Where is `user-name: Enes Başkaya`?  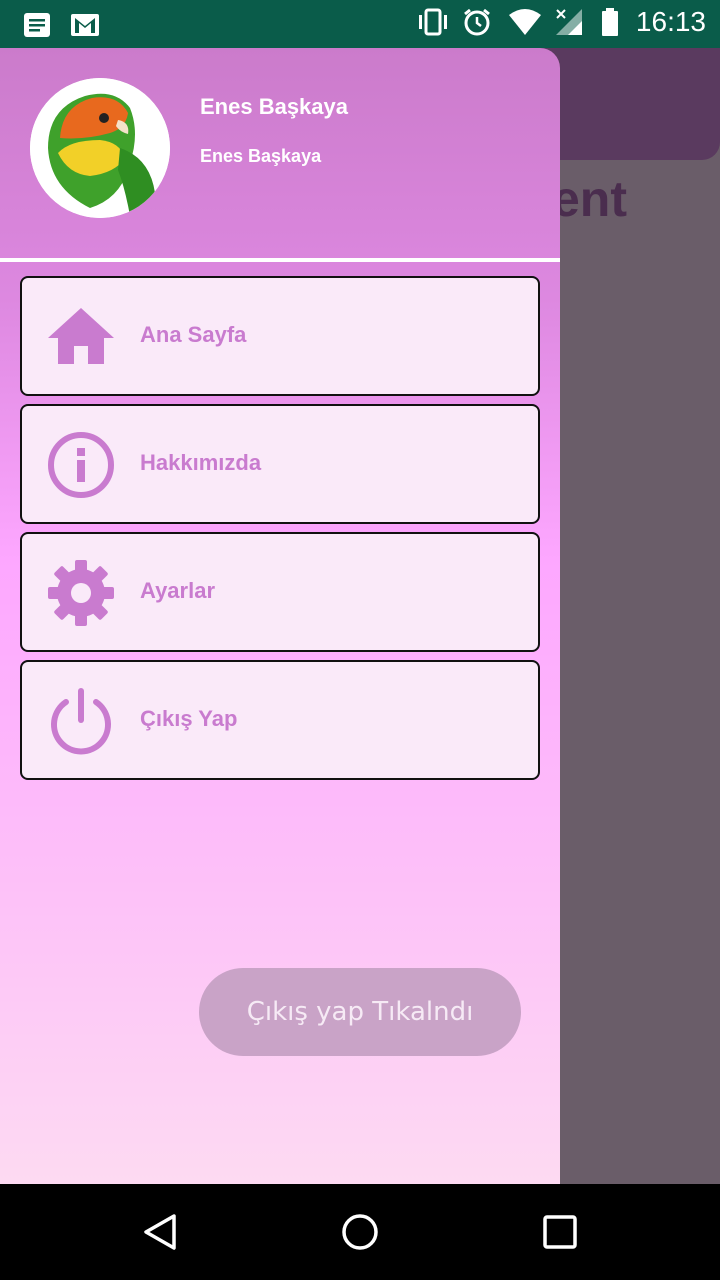 user-name: Enes Başkaya is located at coordinates (274, 106).